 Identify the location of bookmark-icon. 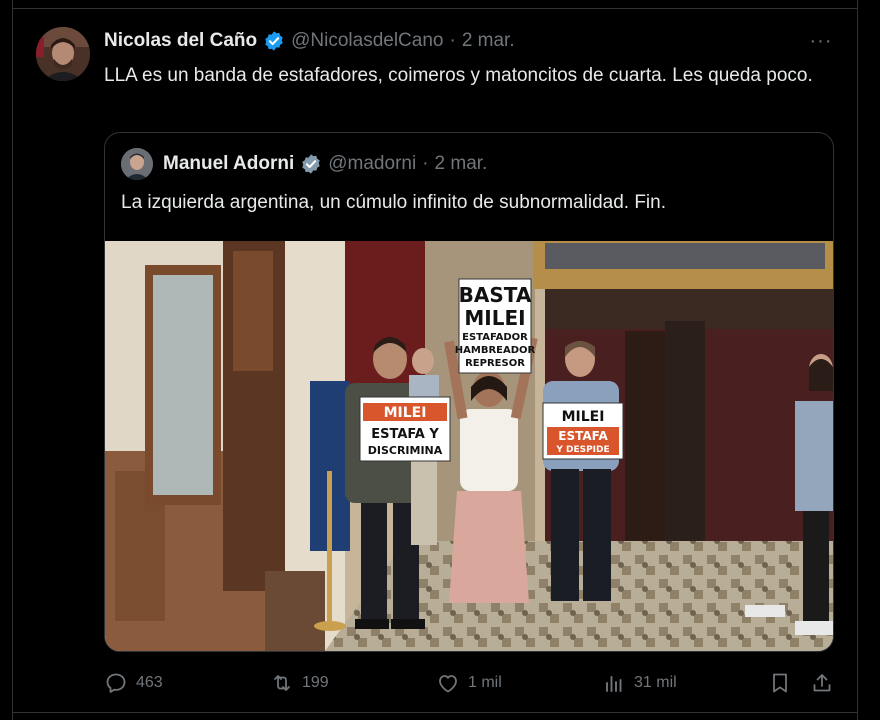
(780, 683).